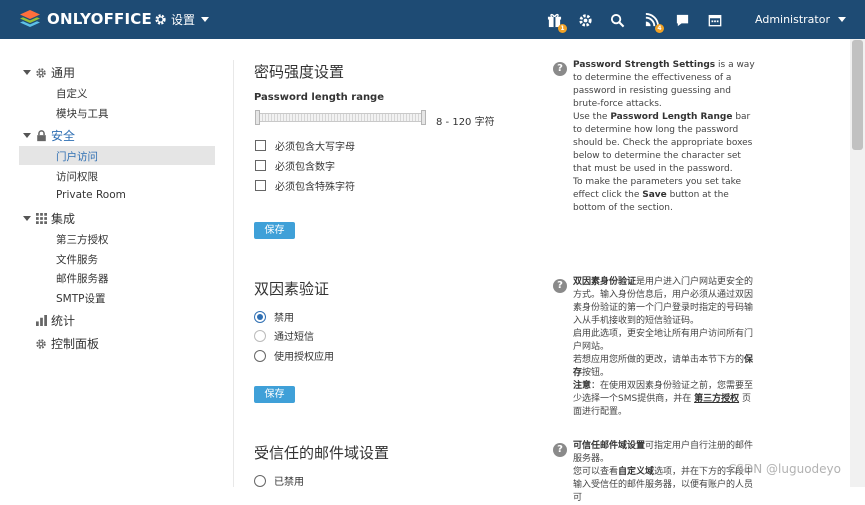  What do you see at coordinates (423, 117) in the screenshot?
I see `slider-max-handle` at bounding box center [423, 117].